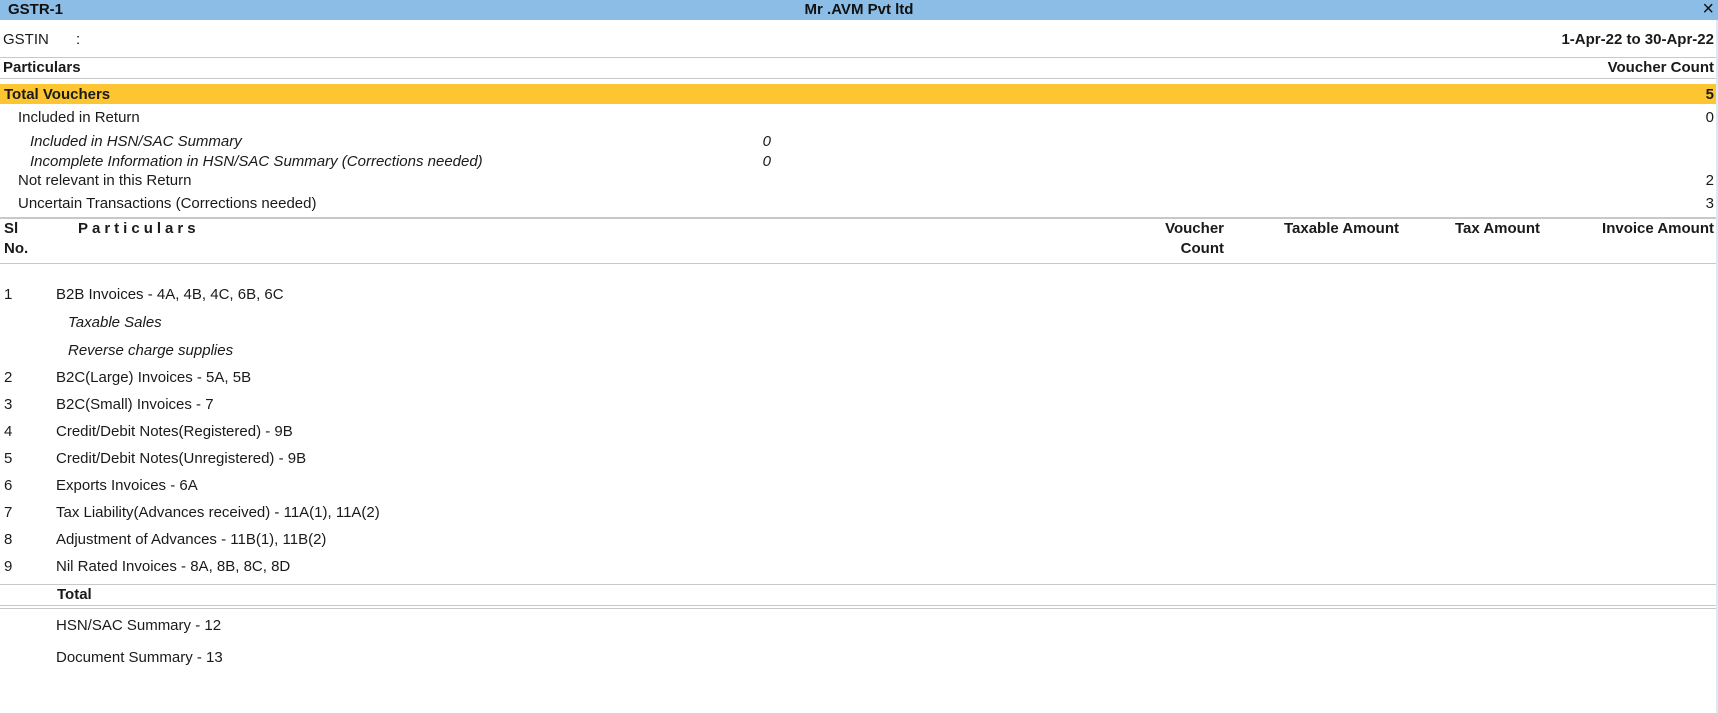 This screenshot has width=1718, height=713. I want to click on row-nil-rated: Nil Rated Invoices - 8A, 8B, 8C, 8D, so click(173, 566).